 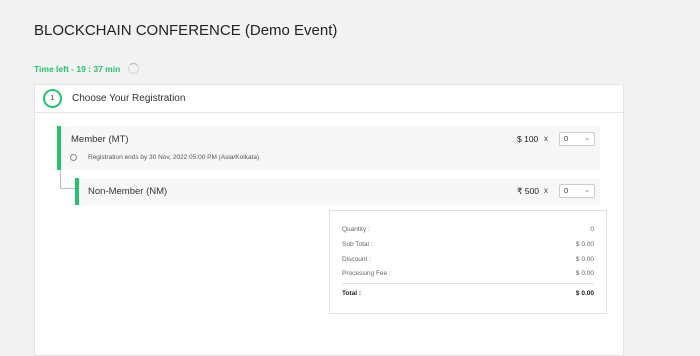 What do you see at coordinates (528, 139) in the screenshot?
I see `registration-price: $ 100` at bounding box center [528, 139].